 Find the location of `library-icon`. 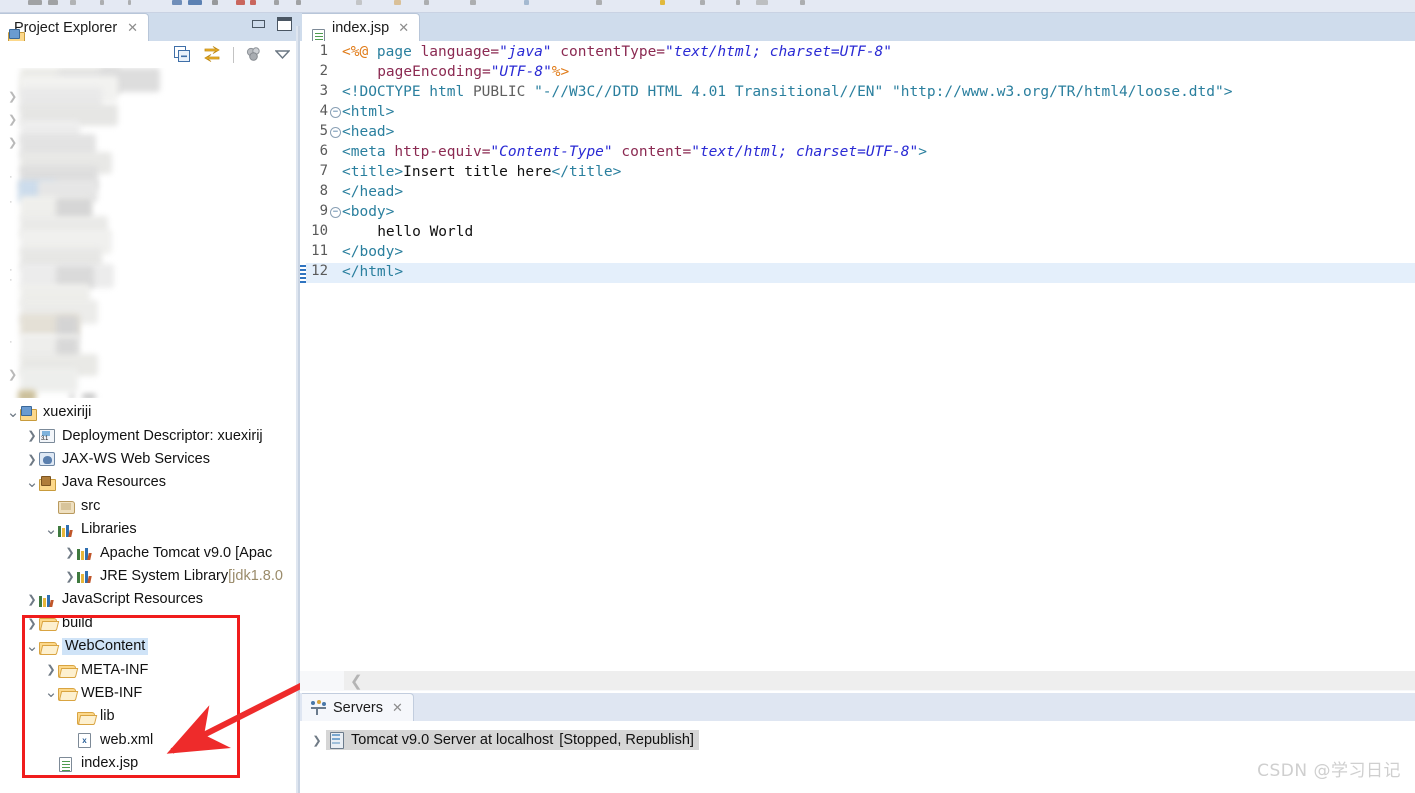

library-icon is located at coordinates (67, 530).